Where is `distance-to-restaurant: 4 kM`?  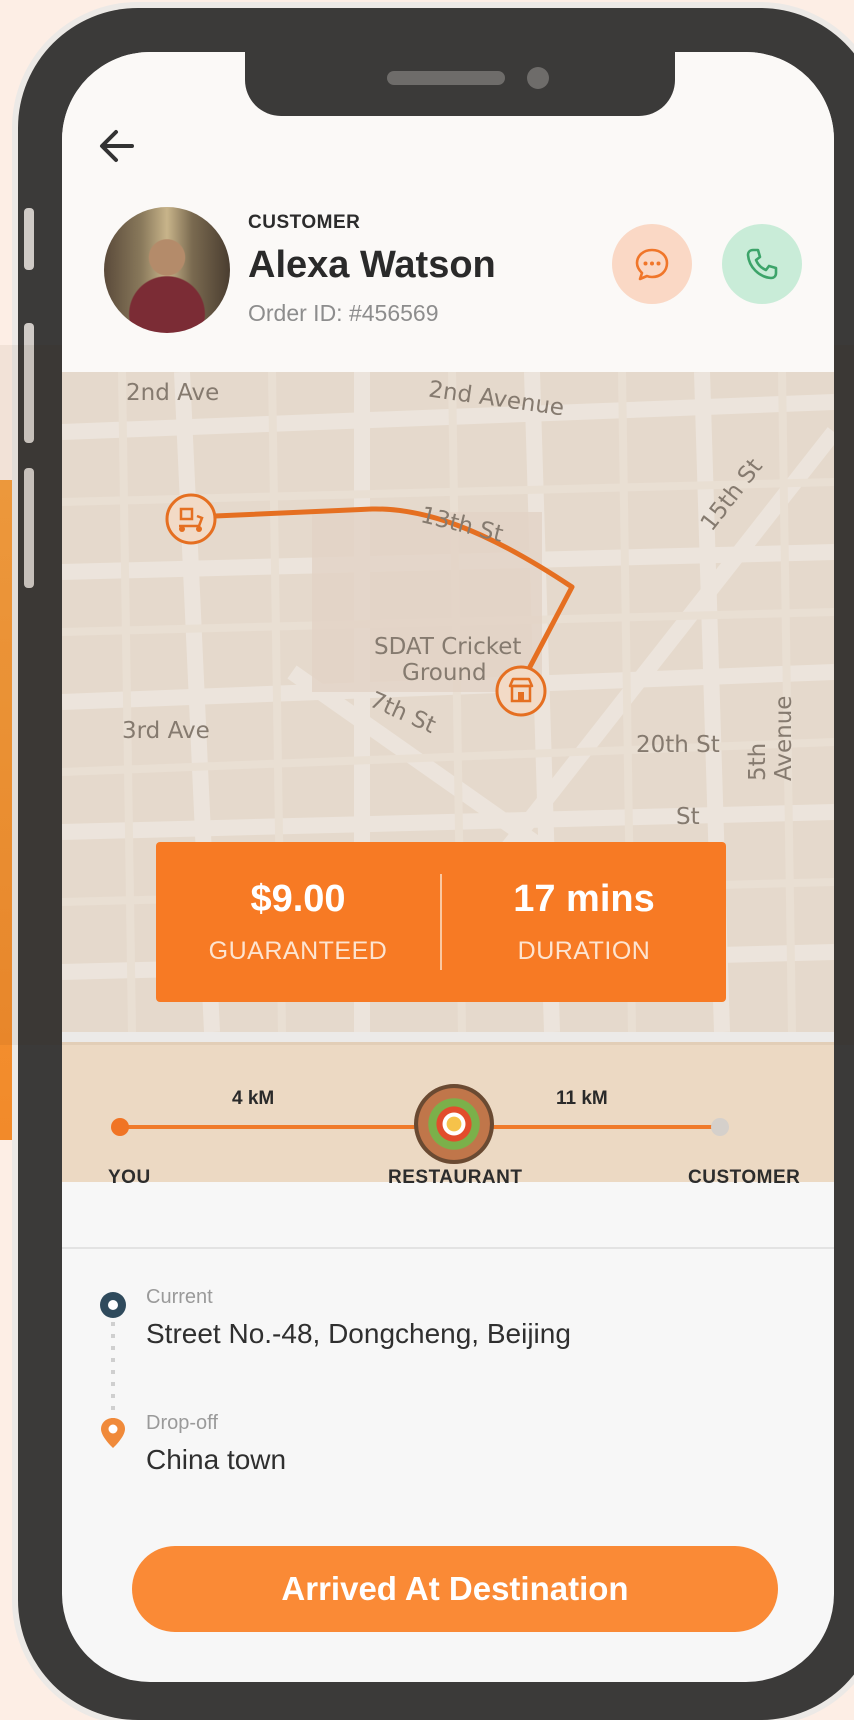 distance-to-restaurant: 4 kM is located at coordinates (253, 1098).